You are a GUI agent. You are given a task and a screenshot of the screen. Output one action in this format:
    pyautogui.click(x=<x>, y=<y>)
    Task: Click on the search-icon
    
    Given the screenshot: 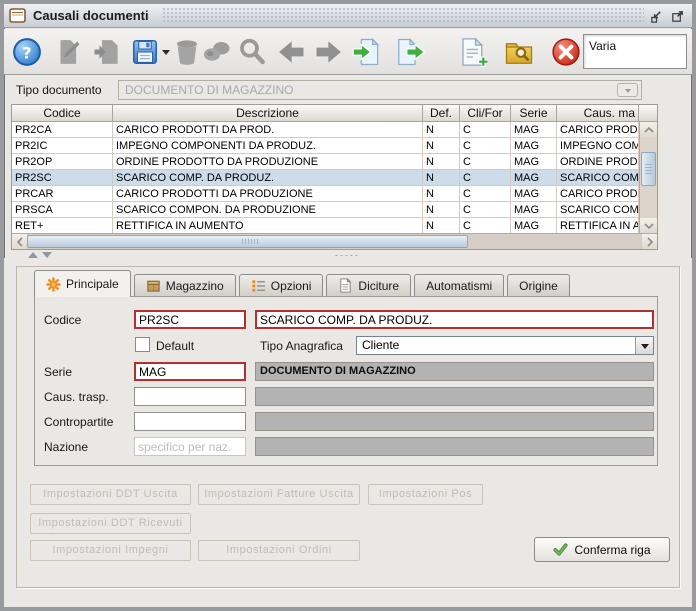 What is the action you would take?
    pyautogui.click(x=252, y=52)
    